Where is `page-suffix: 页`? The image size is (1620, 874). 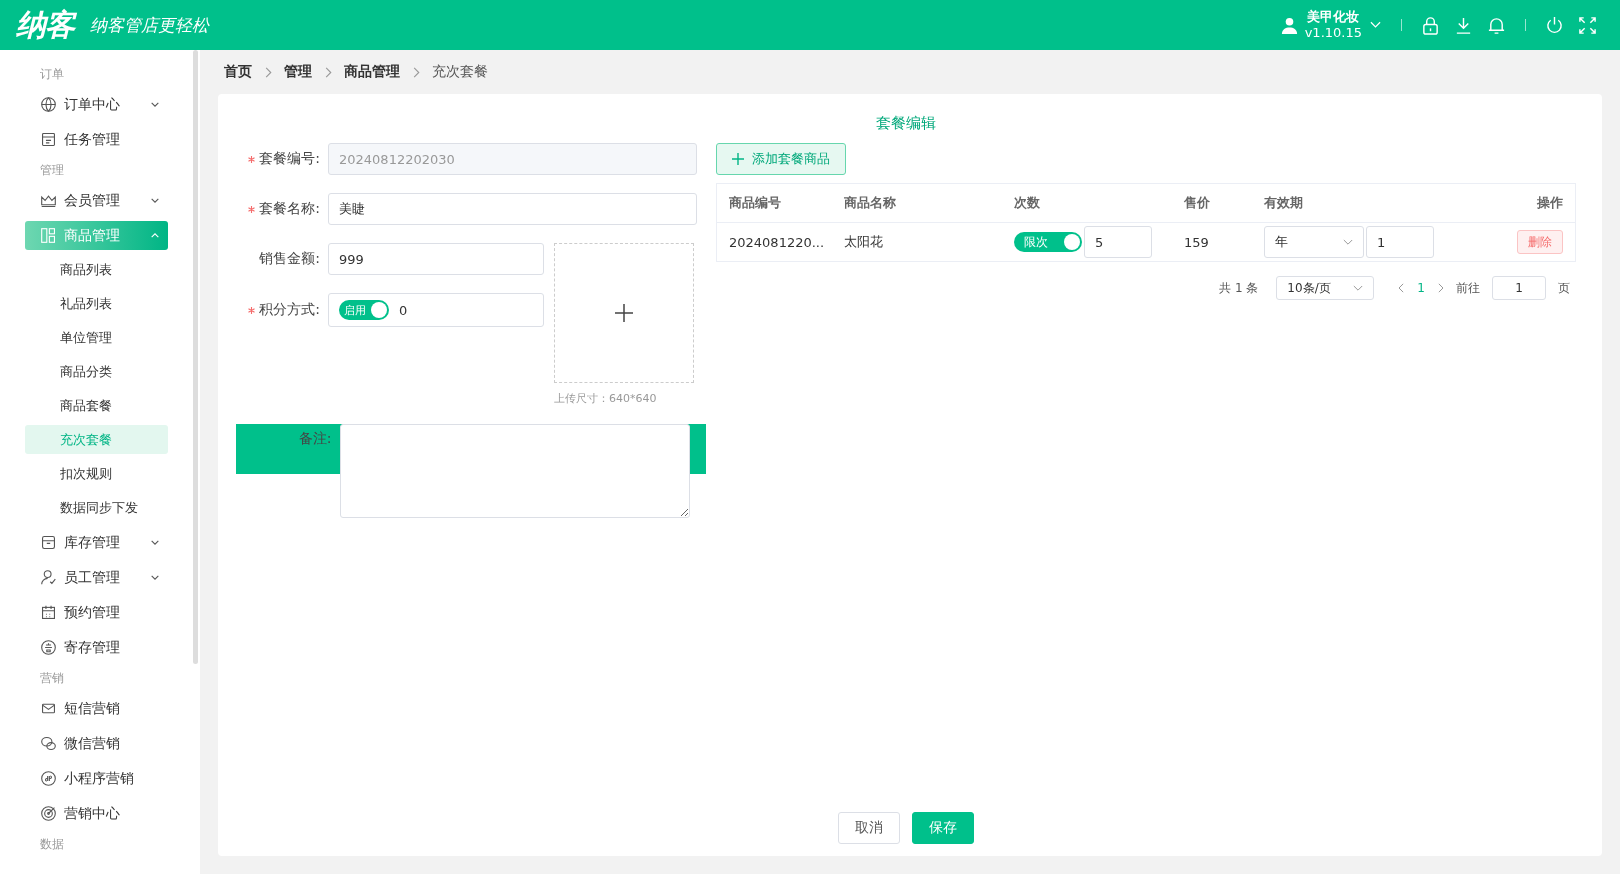
page-suffix: 页 is located at coordinates (1564, 288).